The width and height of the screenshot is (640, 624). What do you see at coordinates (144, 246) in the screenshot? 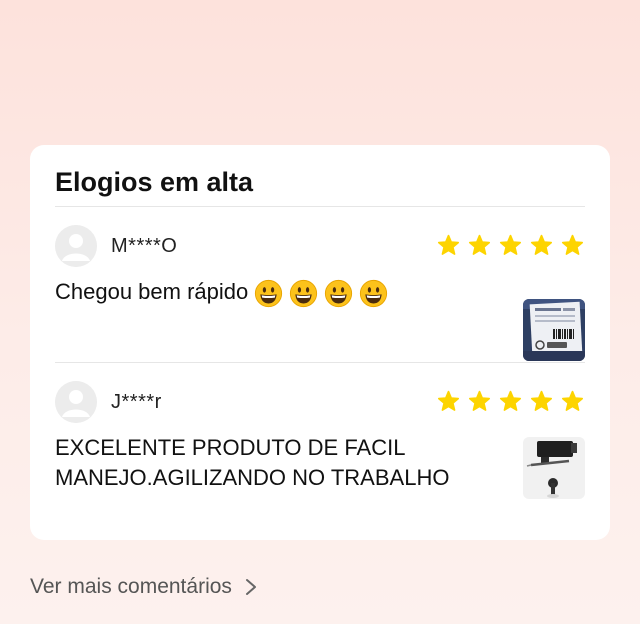
I see `review-username: M****O` at bounding box center [144, 246].